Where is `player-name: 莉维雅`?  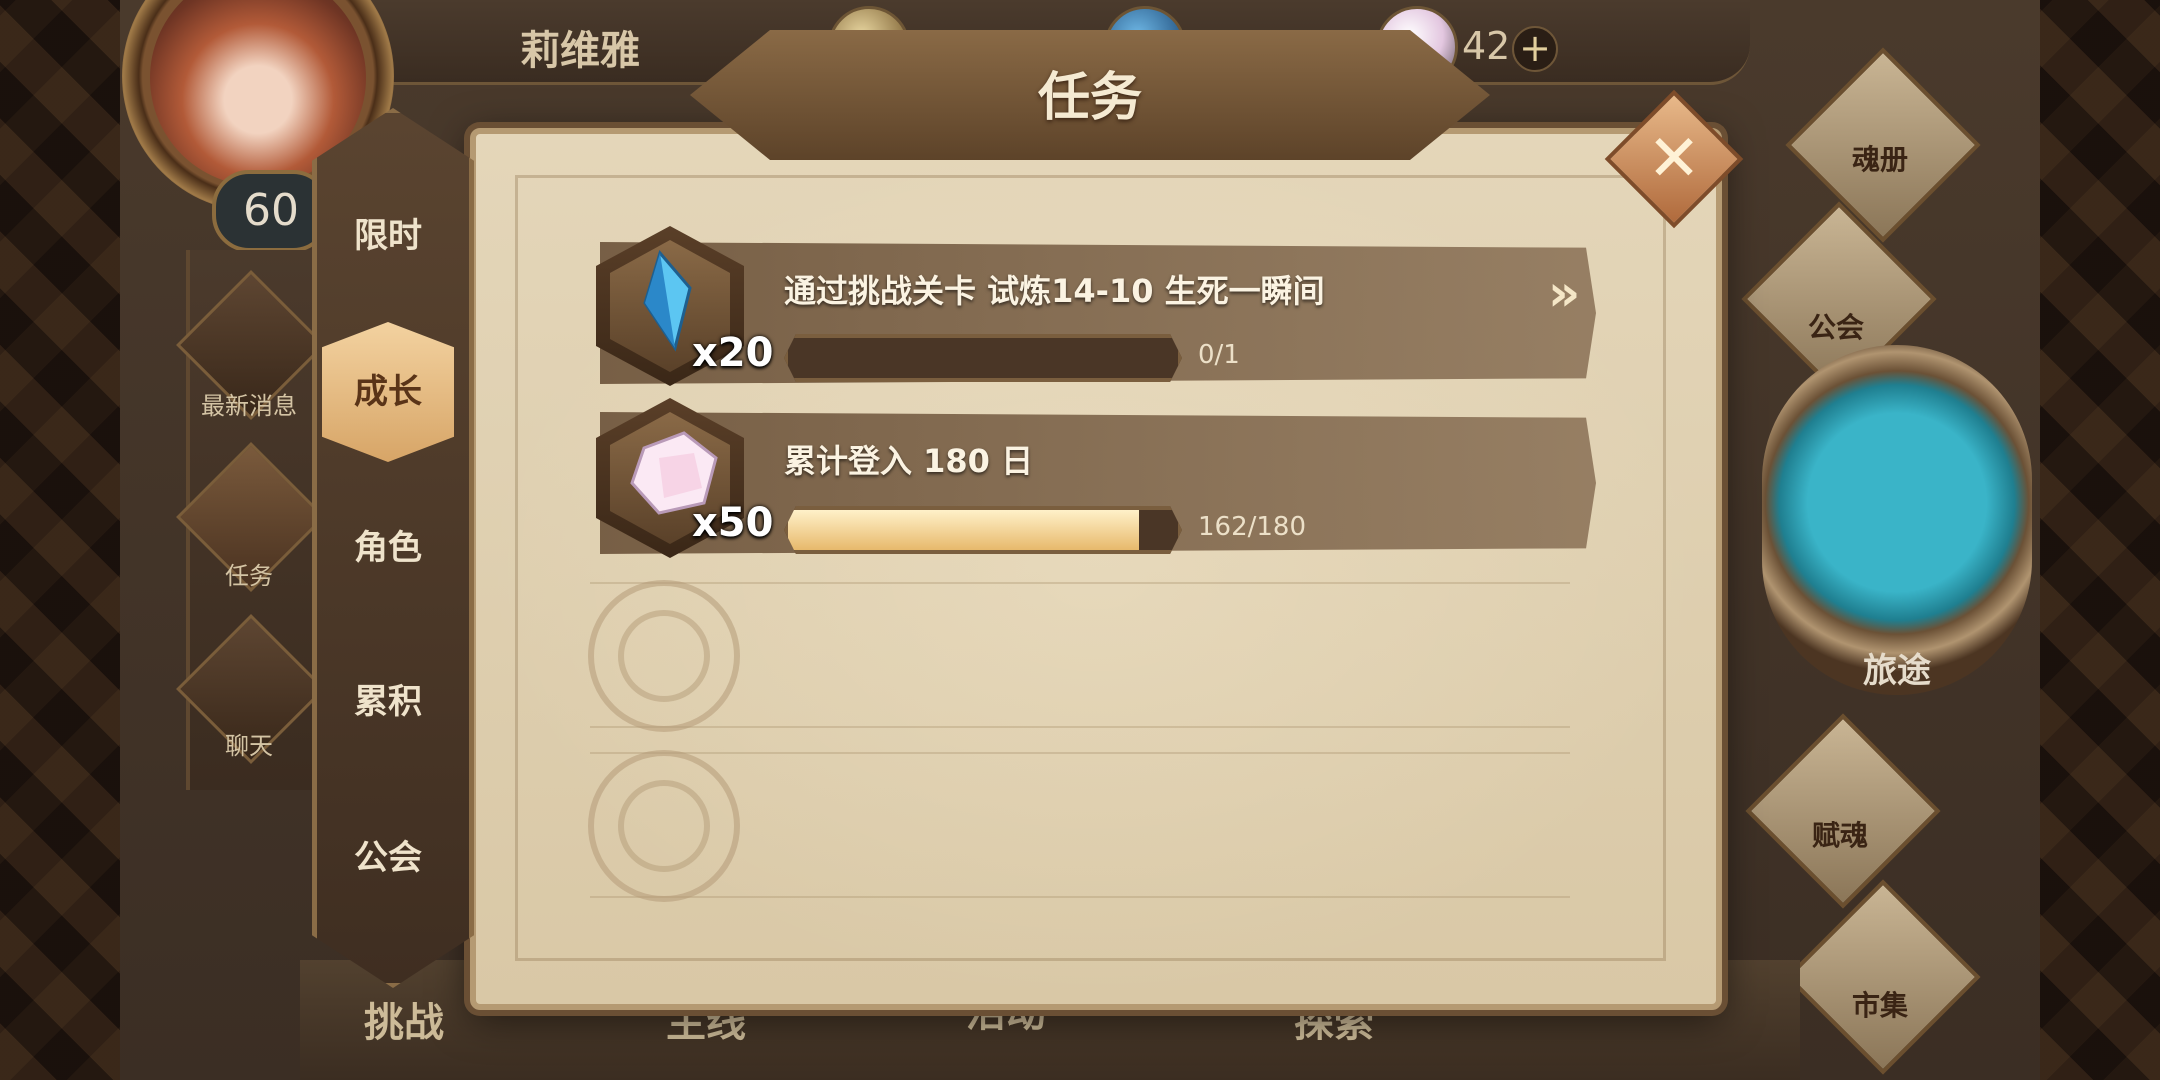
player-name: 莉维雅 is located at coordinates (580, 51).